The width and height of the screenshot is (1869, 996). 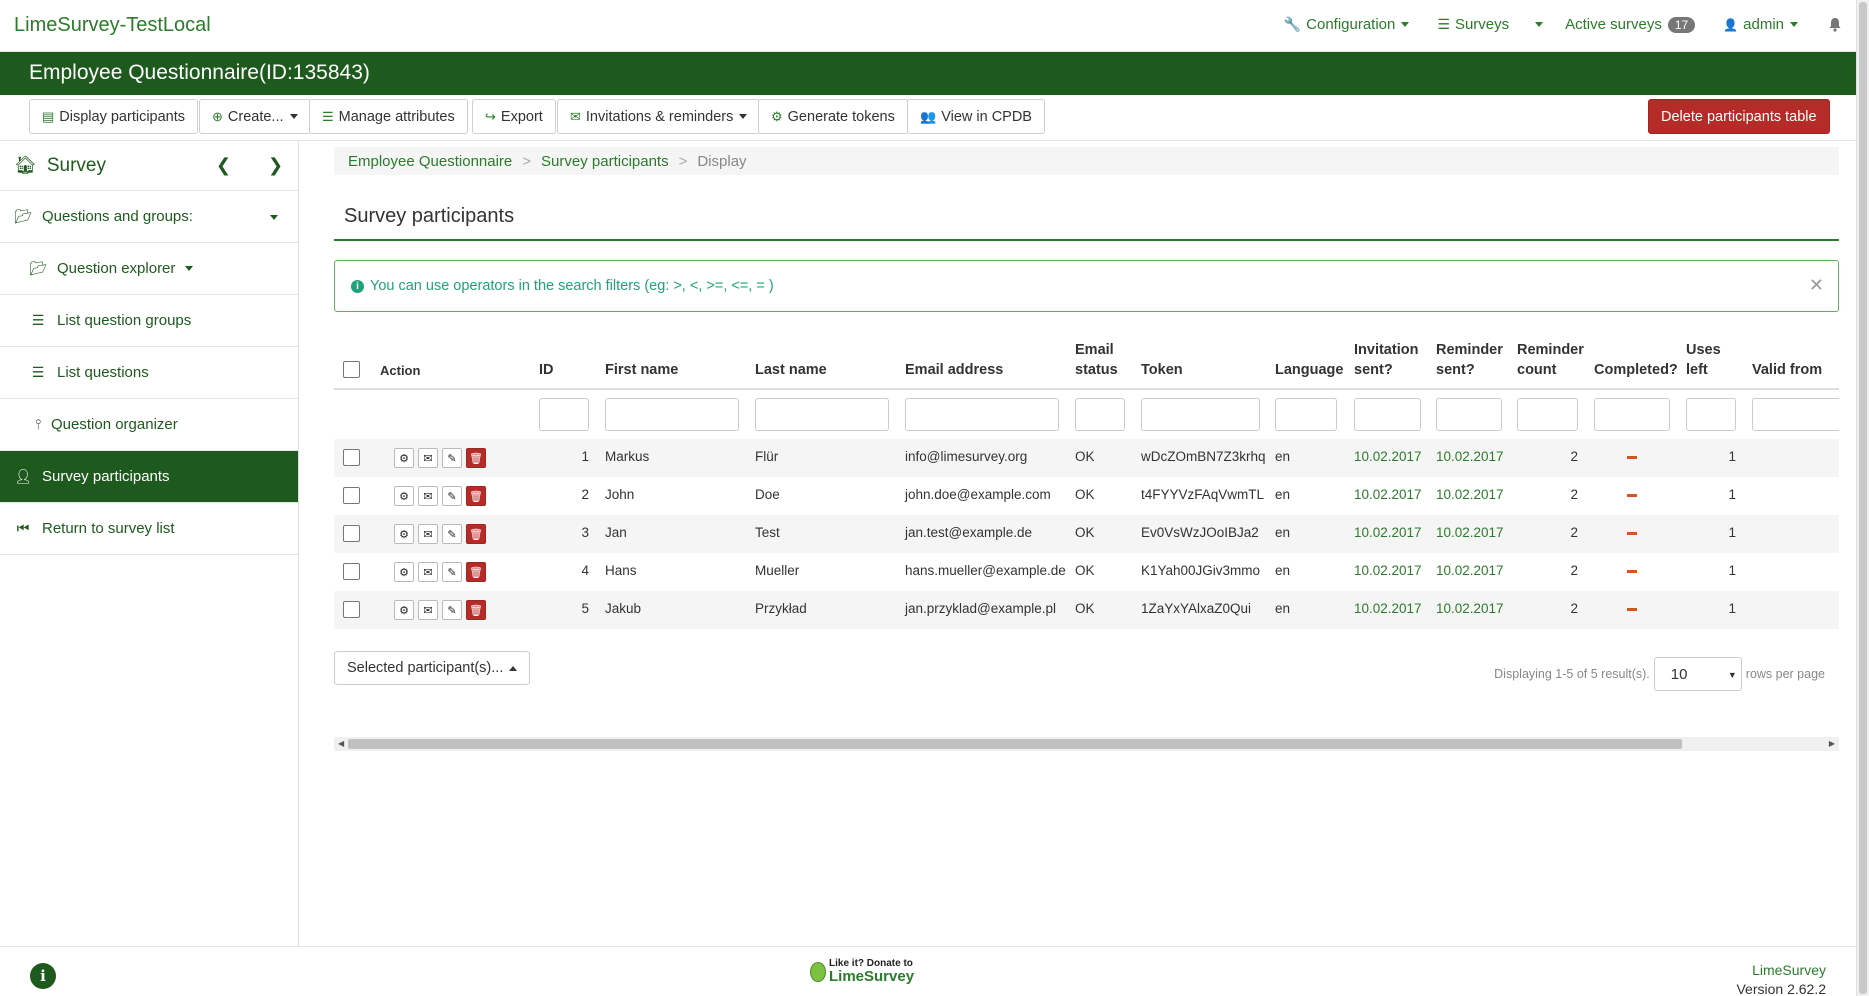 I want to click on view-in-cpdb-button: 👥 View in CPDB, so click(x=976, y=116).